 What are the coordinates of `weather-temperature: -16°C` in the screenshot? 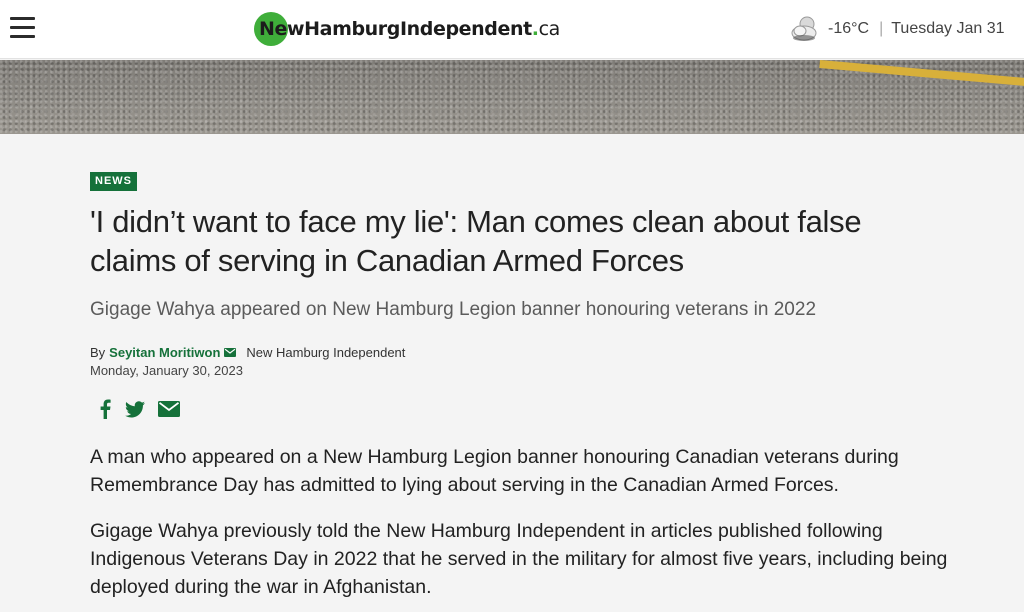 It's located at (849, 28).